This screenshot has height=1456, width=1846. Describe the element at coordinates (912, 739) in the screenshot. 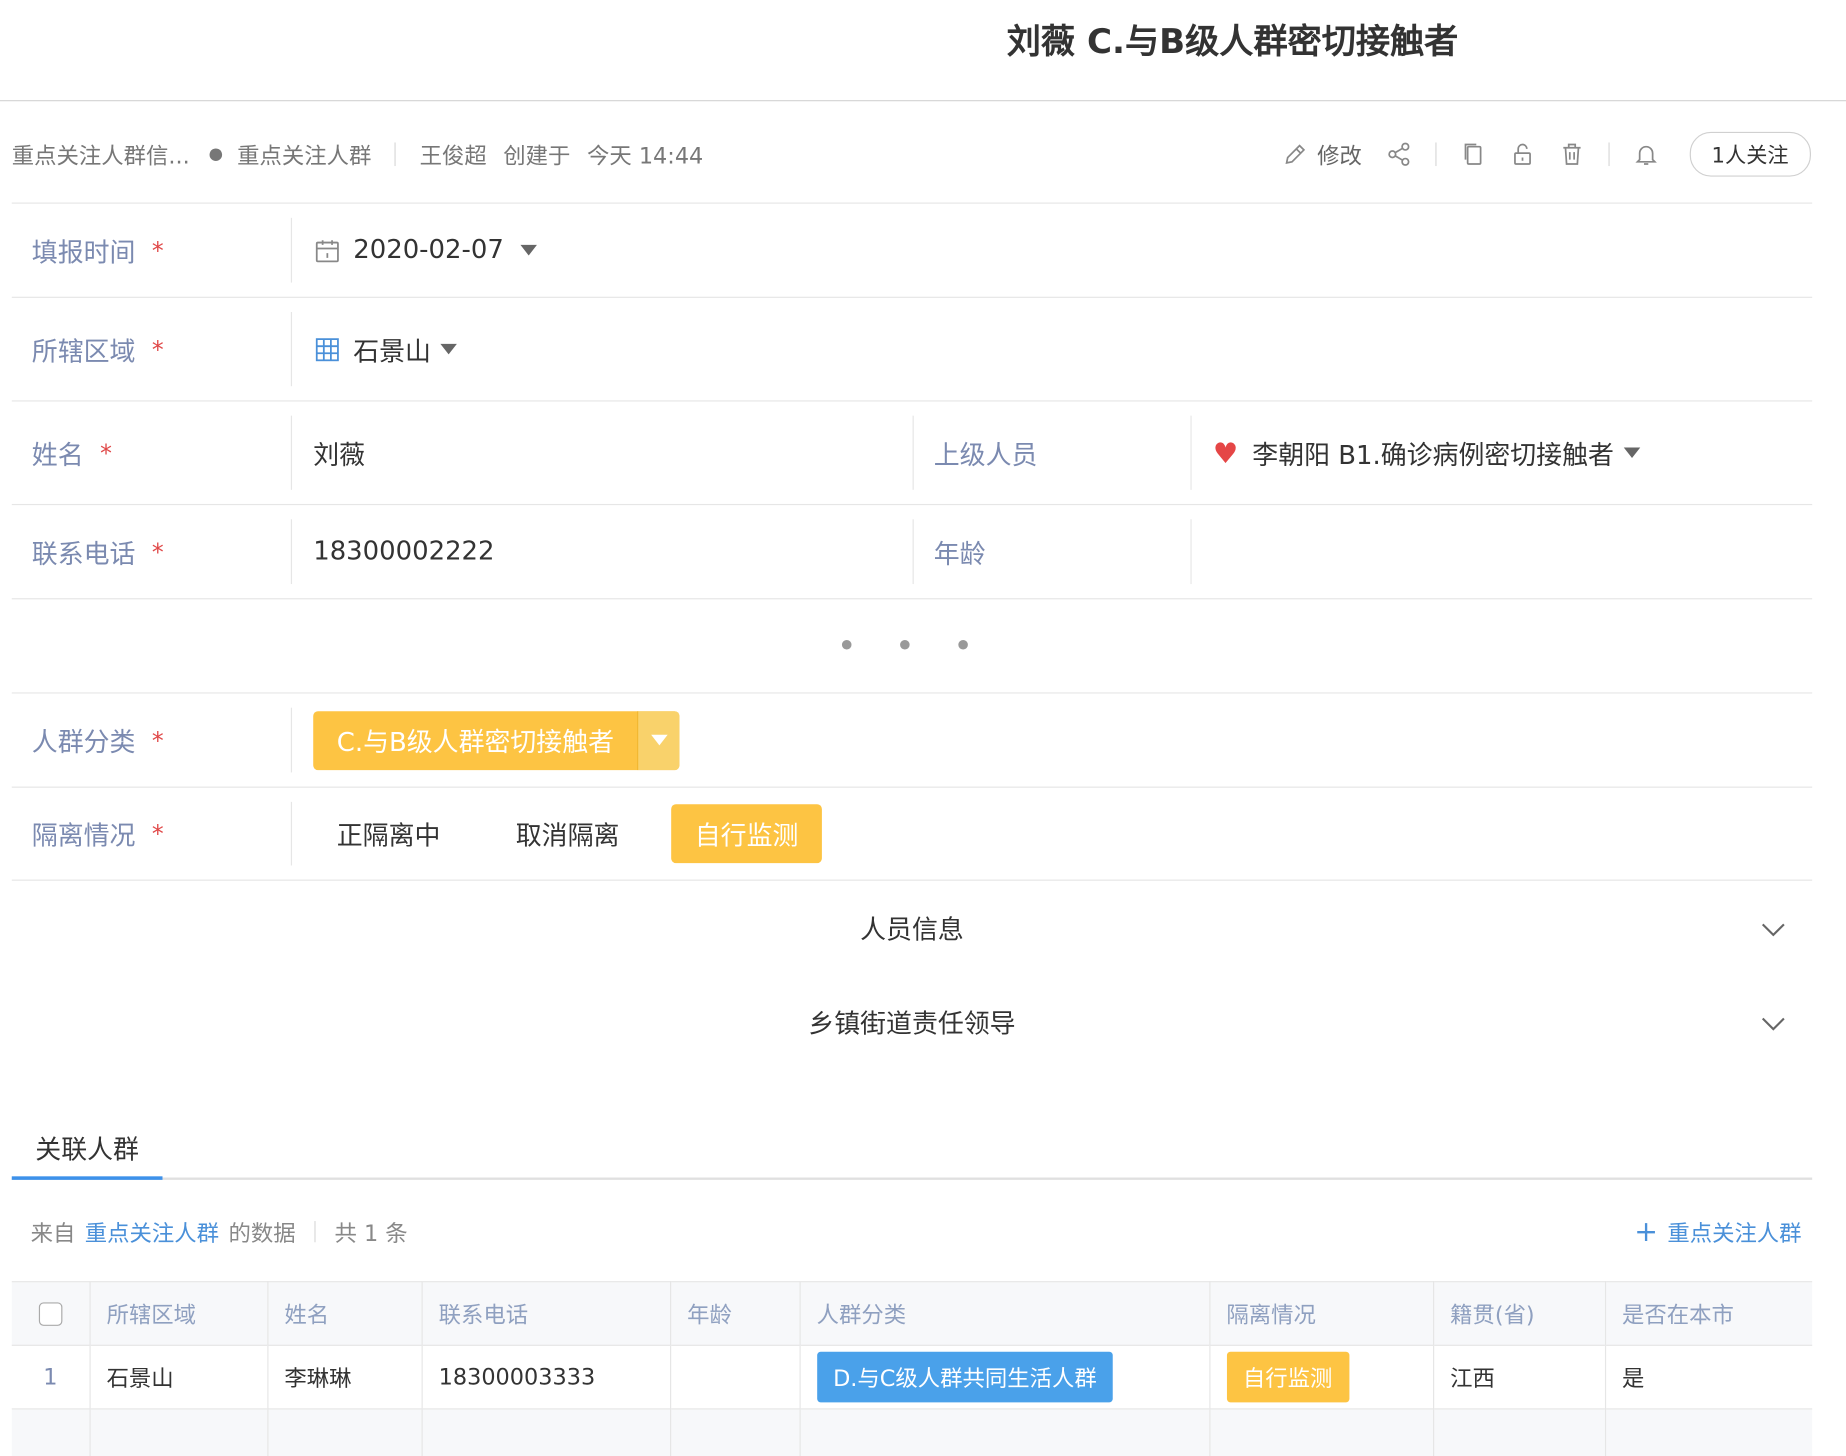

I see `field-row-group: 人群分类 * C.与B级人群密切接触者` at that location.